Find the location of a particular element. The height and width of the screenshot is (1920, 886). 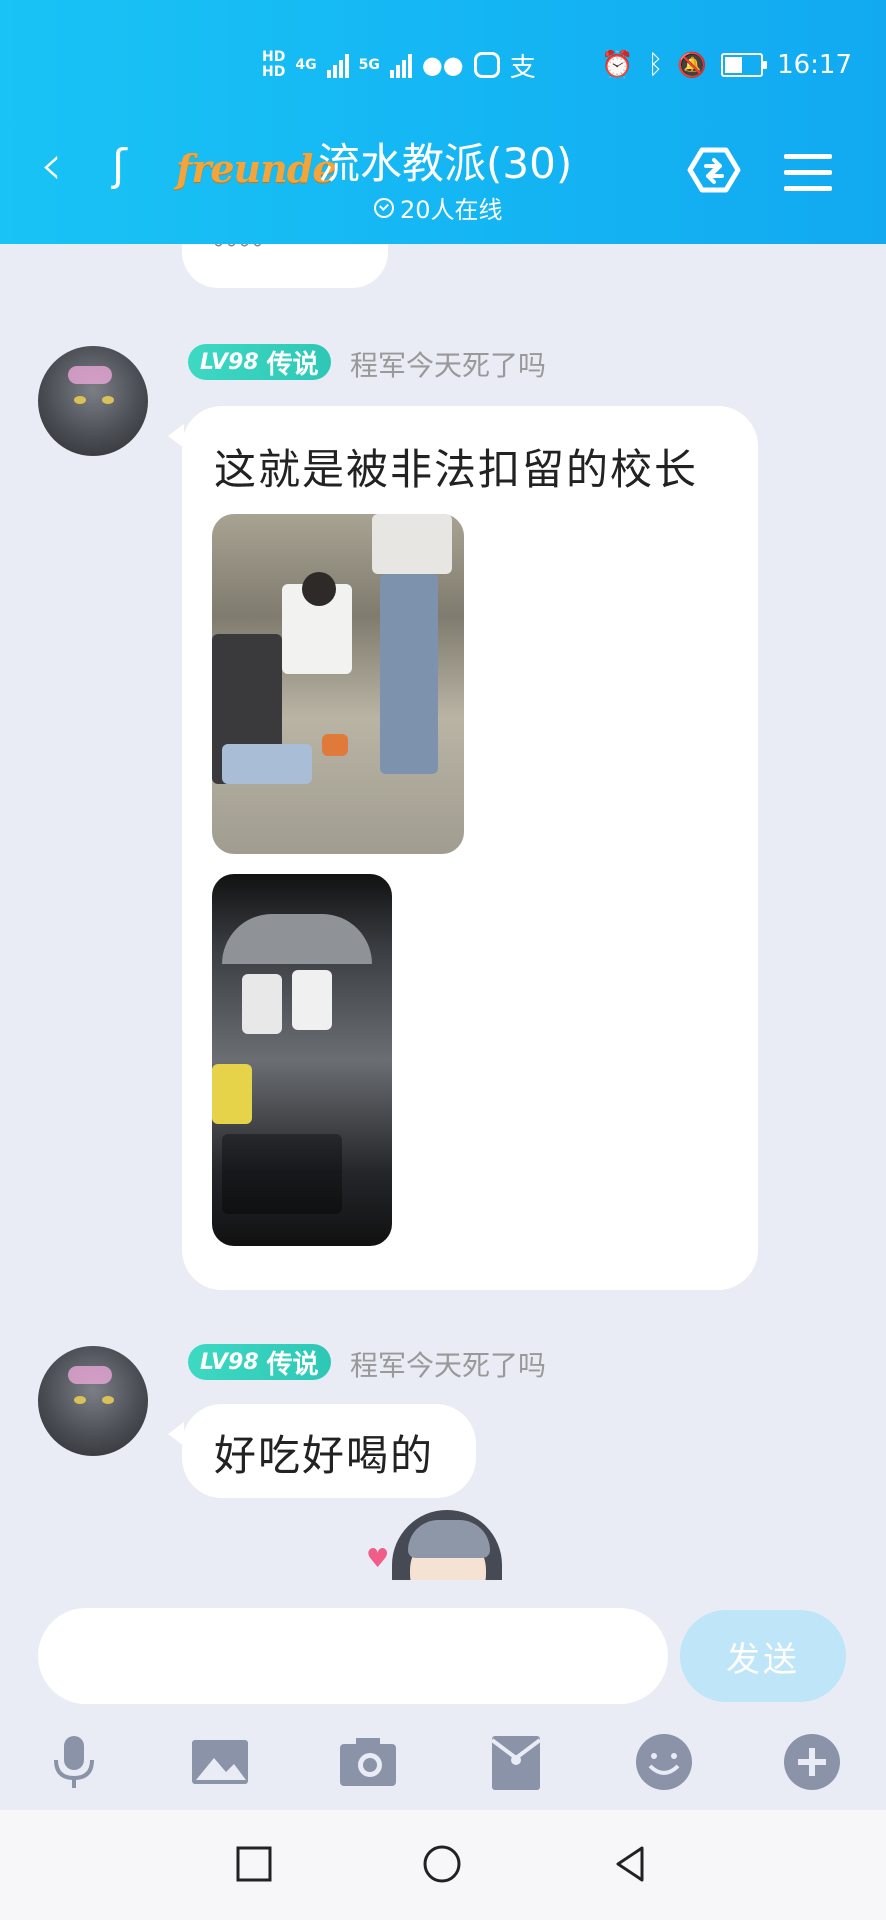

group-switch-icon is located at coordinates (714, 170).